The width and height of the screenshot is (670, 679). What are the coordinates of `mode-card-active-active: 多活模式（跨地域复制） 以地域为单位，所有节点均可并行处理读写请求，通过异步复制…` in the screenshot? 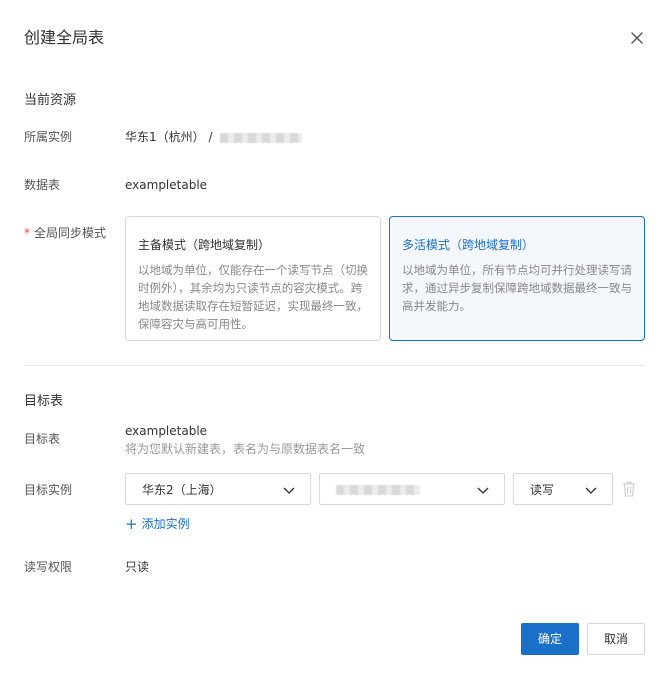 It's located at (517, 278).